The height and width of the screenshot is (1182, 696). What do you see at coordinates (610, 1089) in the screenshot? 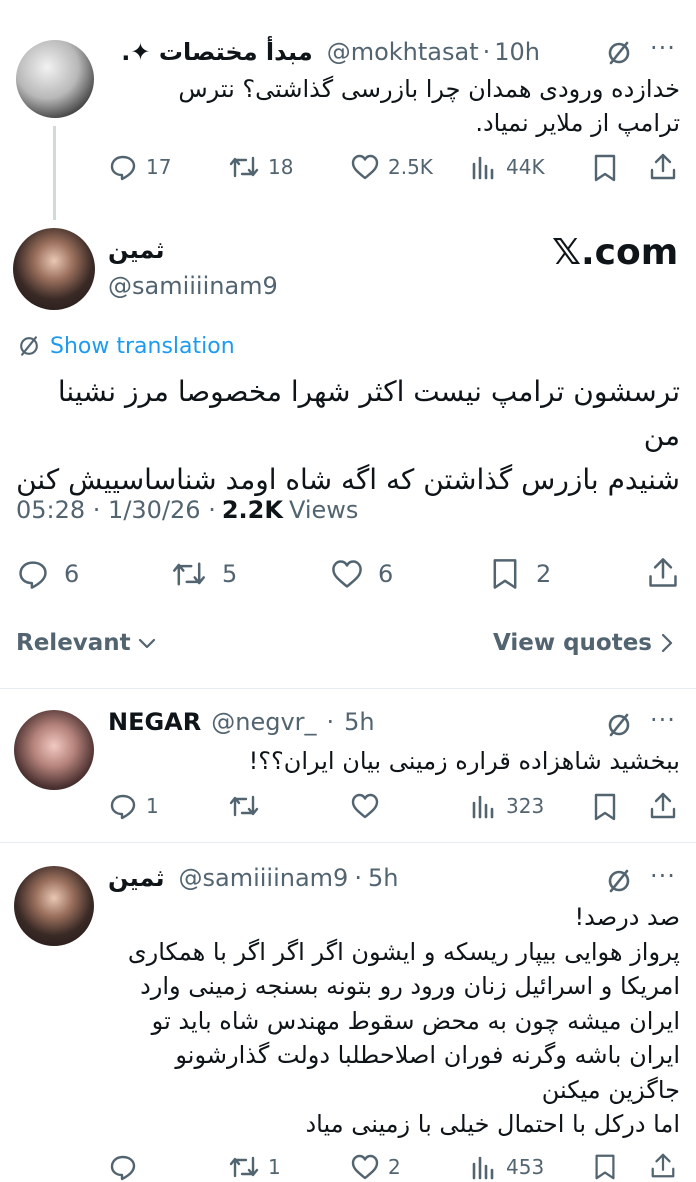
I see `reply2-line: جاگزین میکنن` at bounding box center [610, 1089].